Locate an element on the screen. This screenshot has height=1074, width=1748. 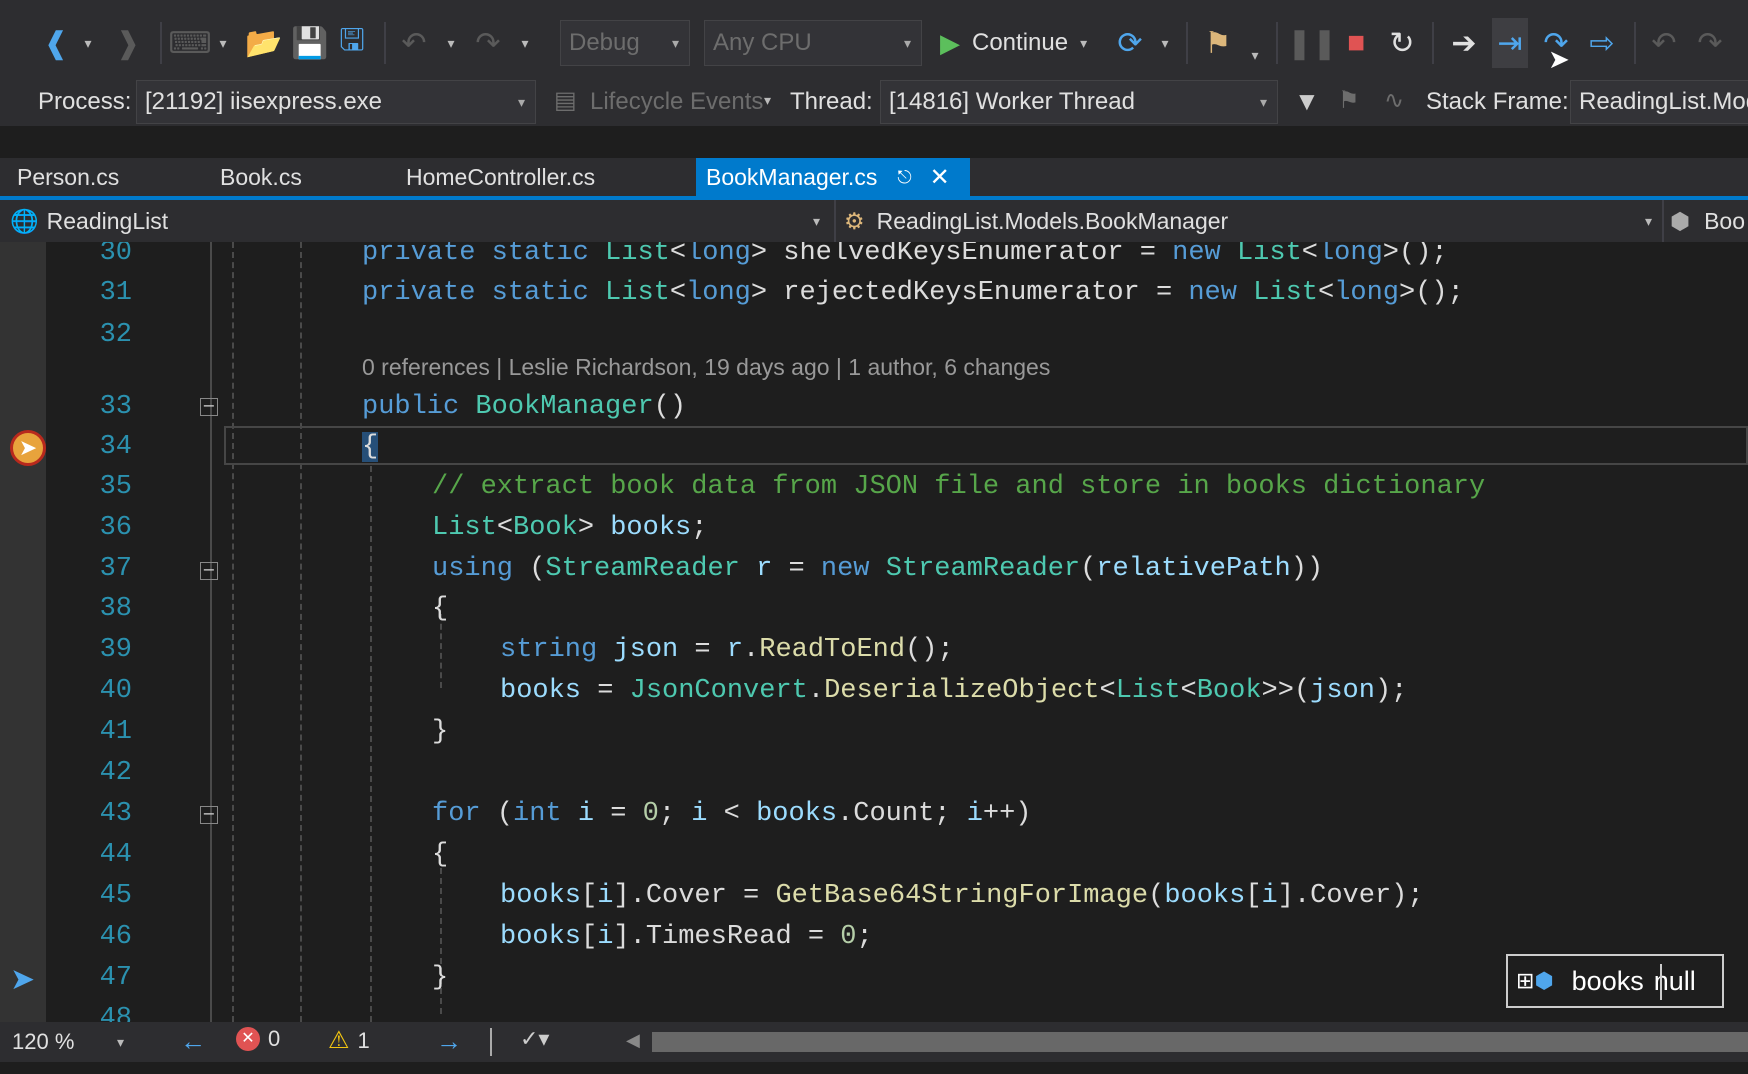
code-line: 39 string json = r.ReadToEnd(); is located at coordinates (874, 651).